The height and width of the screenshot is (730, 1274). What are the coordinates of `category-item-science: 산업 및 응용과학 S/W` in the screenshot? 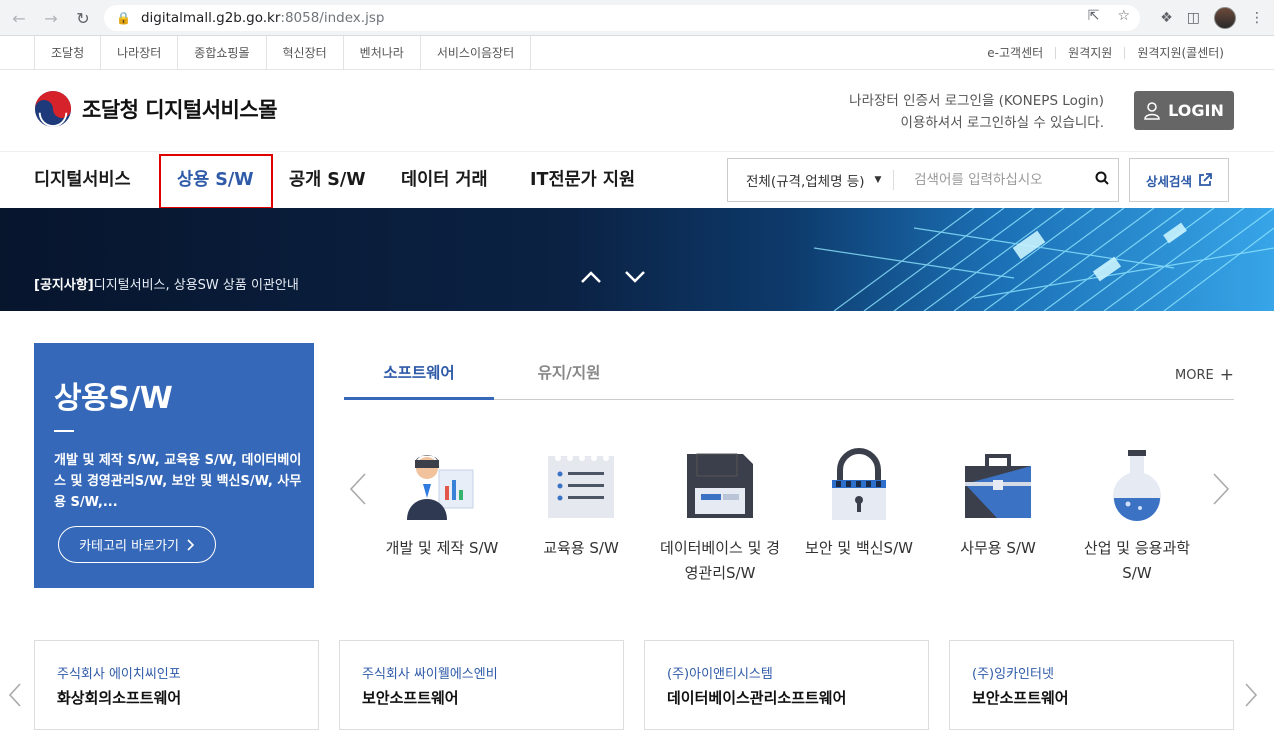 It's located at (1137, 517).